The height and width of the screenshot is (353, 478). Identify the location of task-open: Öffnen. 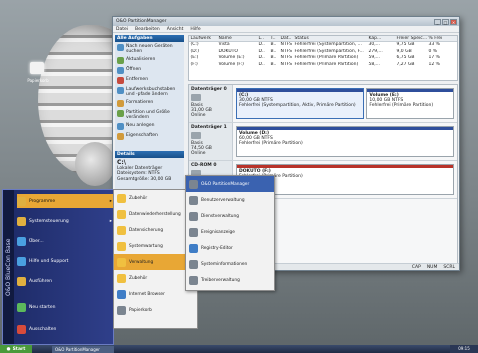
(149, 70).